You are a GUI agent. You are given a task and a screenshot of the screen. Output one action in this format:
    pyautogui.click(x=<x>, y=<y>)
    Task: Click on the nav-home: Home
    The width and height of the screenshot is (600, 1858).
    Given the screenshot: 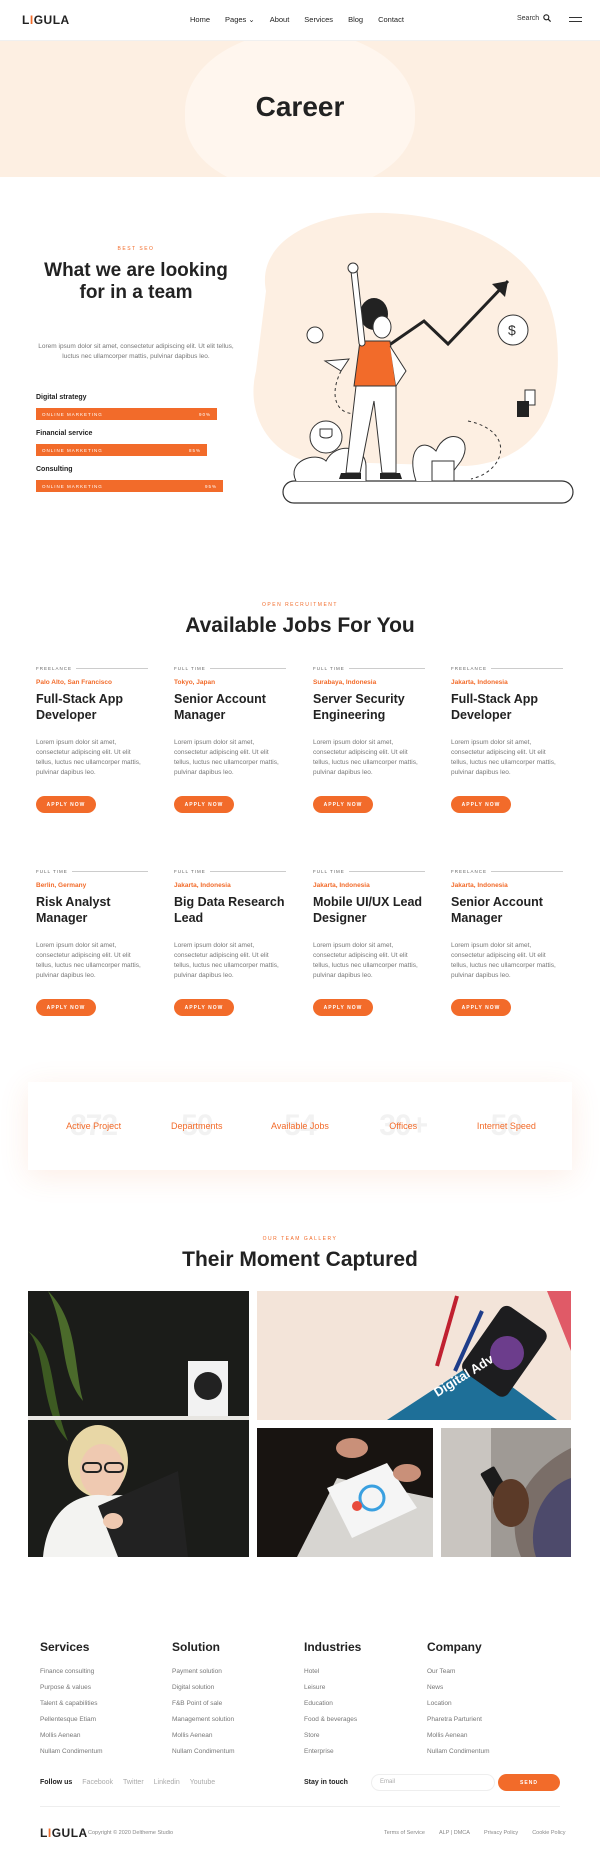 What is the action you would take?
    pyautogui.click(x=200, y=19)
    